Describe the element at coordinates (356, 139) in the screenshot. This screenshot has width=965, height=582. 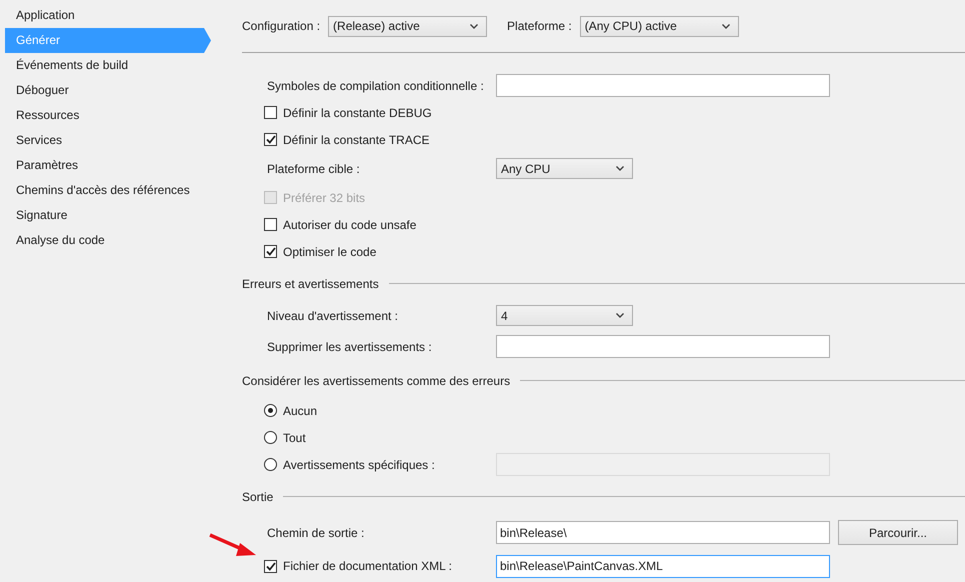
I see `checkbox-label: Définir la constante TRACE` at that location.